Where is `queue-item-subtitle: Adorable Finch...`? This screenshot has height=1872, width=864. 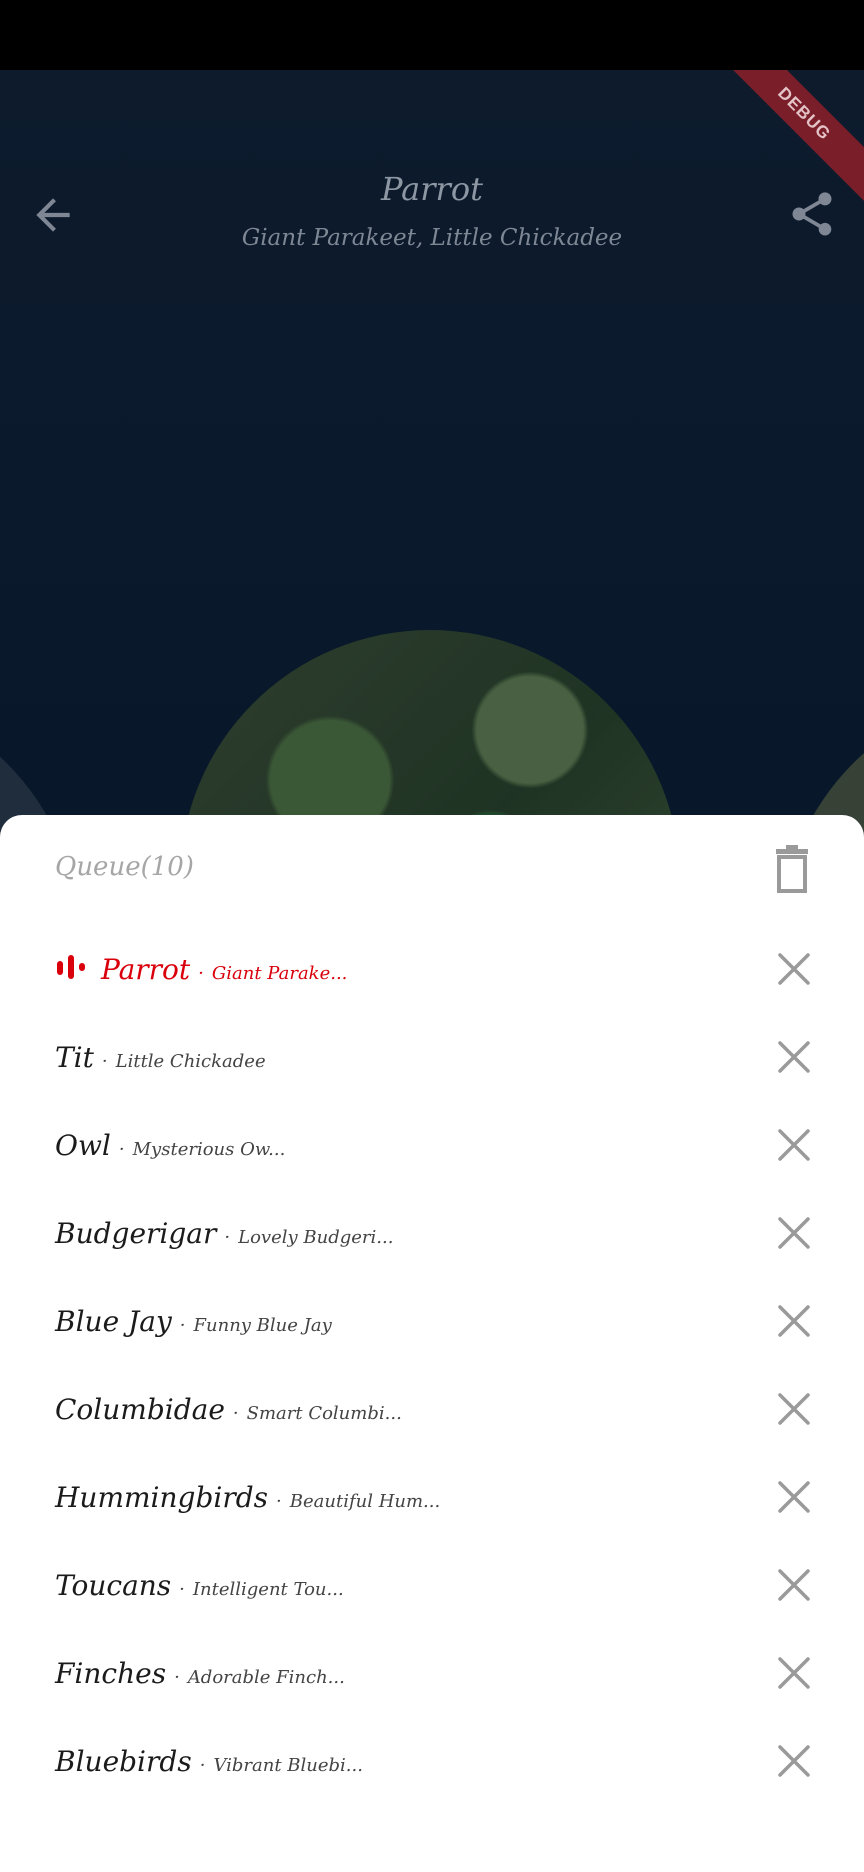 queue-item-subtitle: Adorable Finch... is located at coordinates (266, 1677).